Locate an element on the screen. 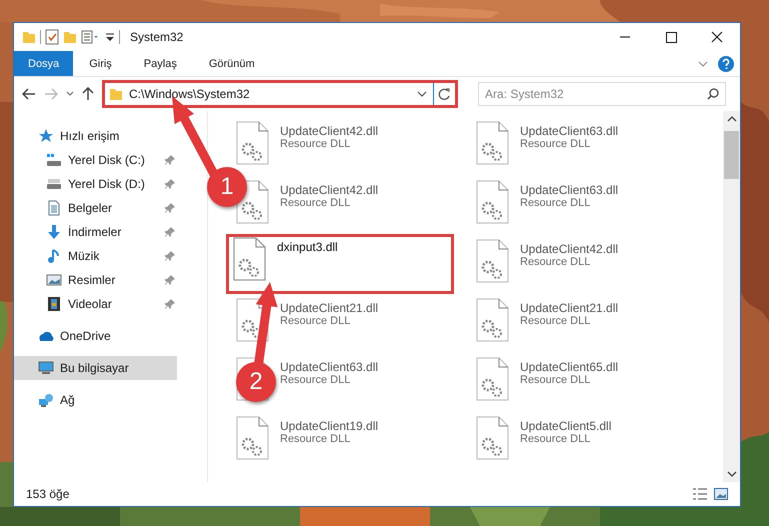  ribbon-tab: Görünüm is located at coordinates (231, 63).